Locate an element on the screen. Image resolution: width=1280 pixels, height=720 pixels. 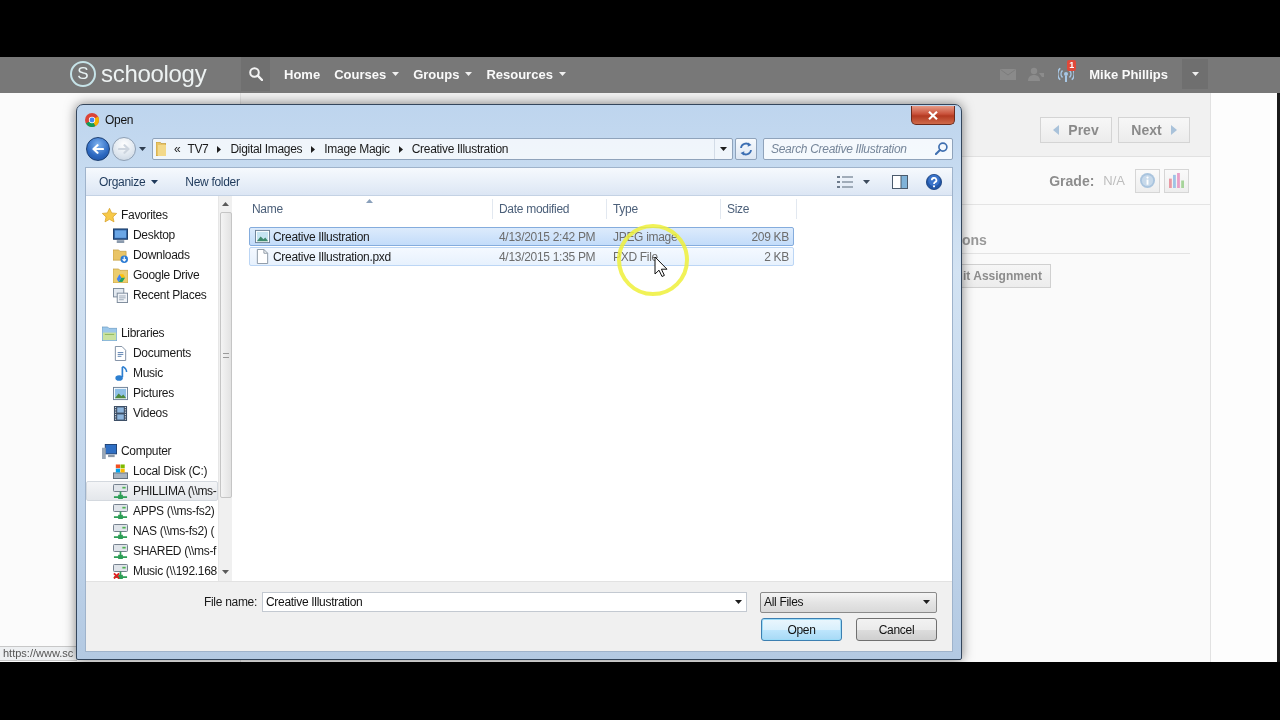
view-list-icon is located at coordinates (845, 181).